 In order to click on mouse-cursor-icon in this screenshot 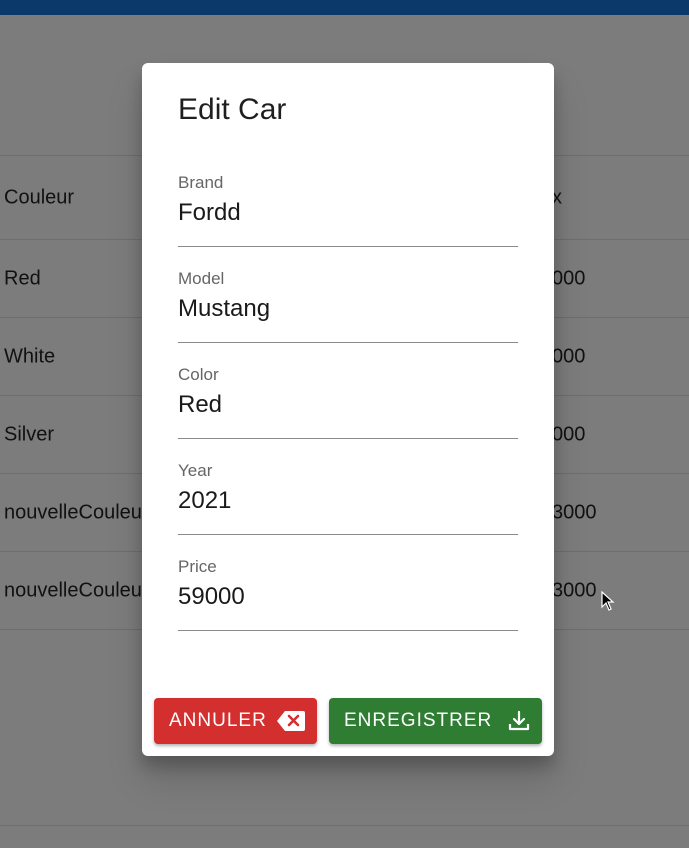, I will do `click(608, 603)`.